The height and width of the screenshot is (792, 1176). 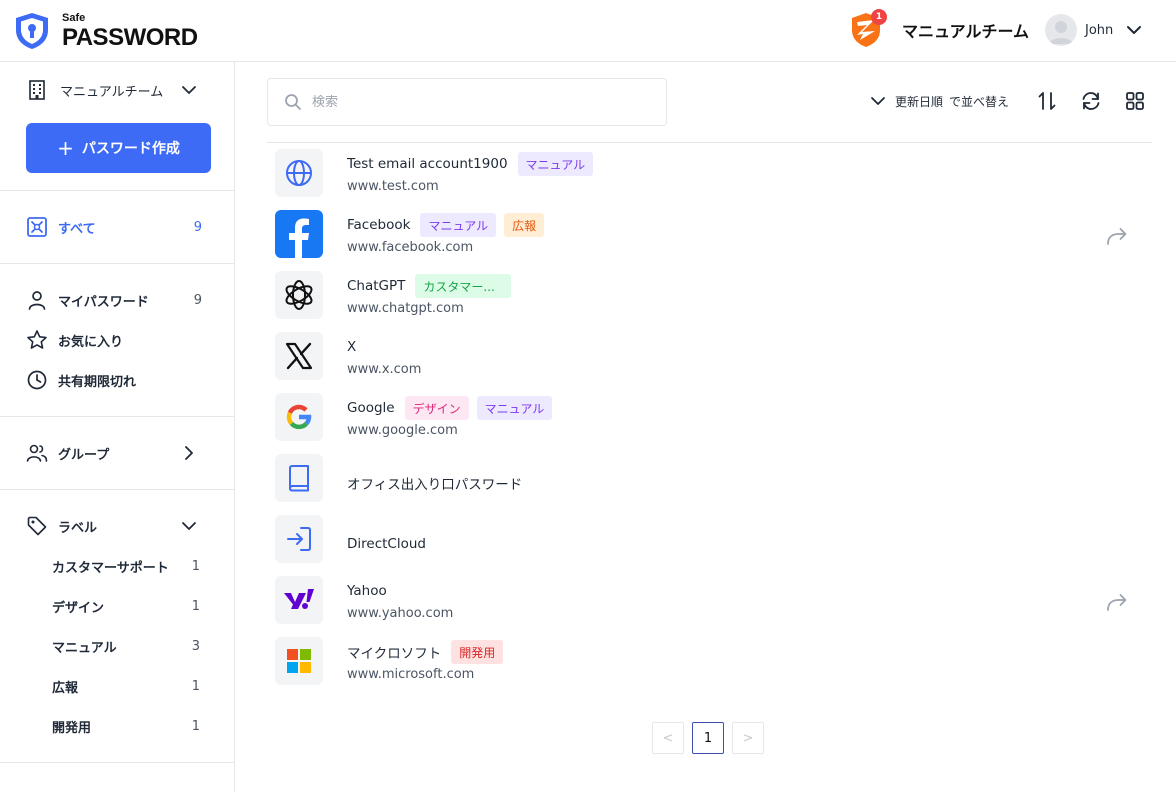 I want to click on password-row-office-door: オフィス出入り口パスワード, so click(x=709, y=479).